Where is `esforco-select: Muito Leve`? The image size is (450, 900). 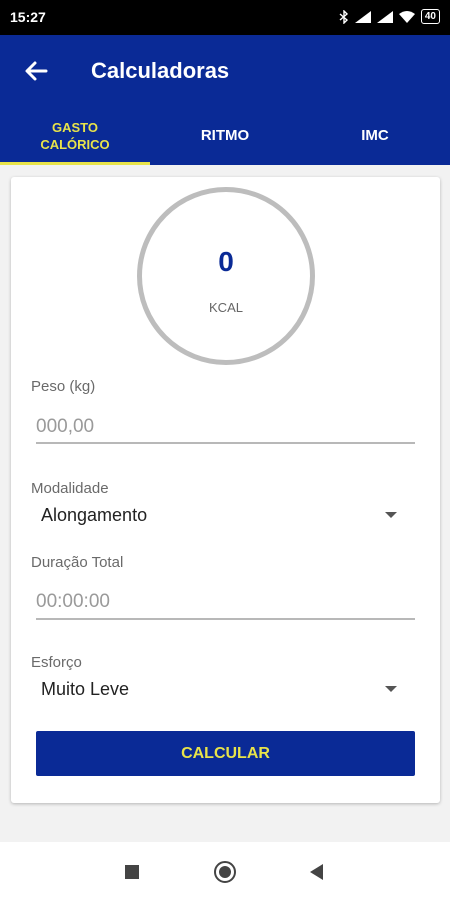 esforco-select: Muito Leve is located at coordinates (85, 689).